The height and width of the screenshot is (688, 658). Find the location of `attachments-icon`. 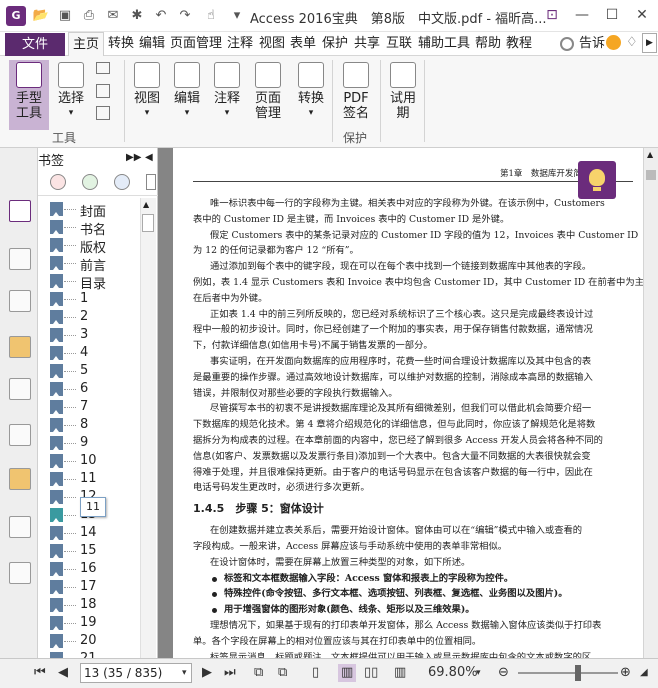

attachments-icon is located at coordinates (20, 389).